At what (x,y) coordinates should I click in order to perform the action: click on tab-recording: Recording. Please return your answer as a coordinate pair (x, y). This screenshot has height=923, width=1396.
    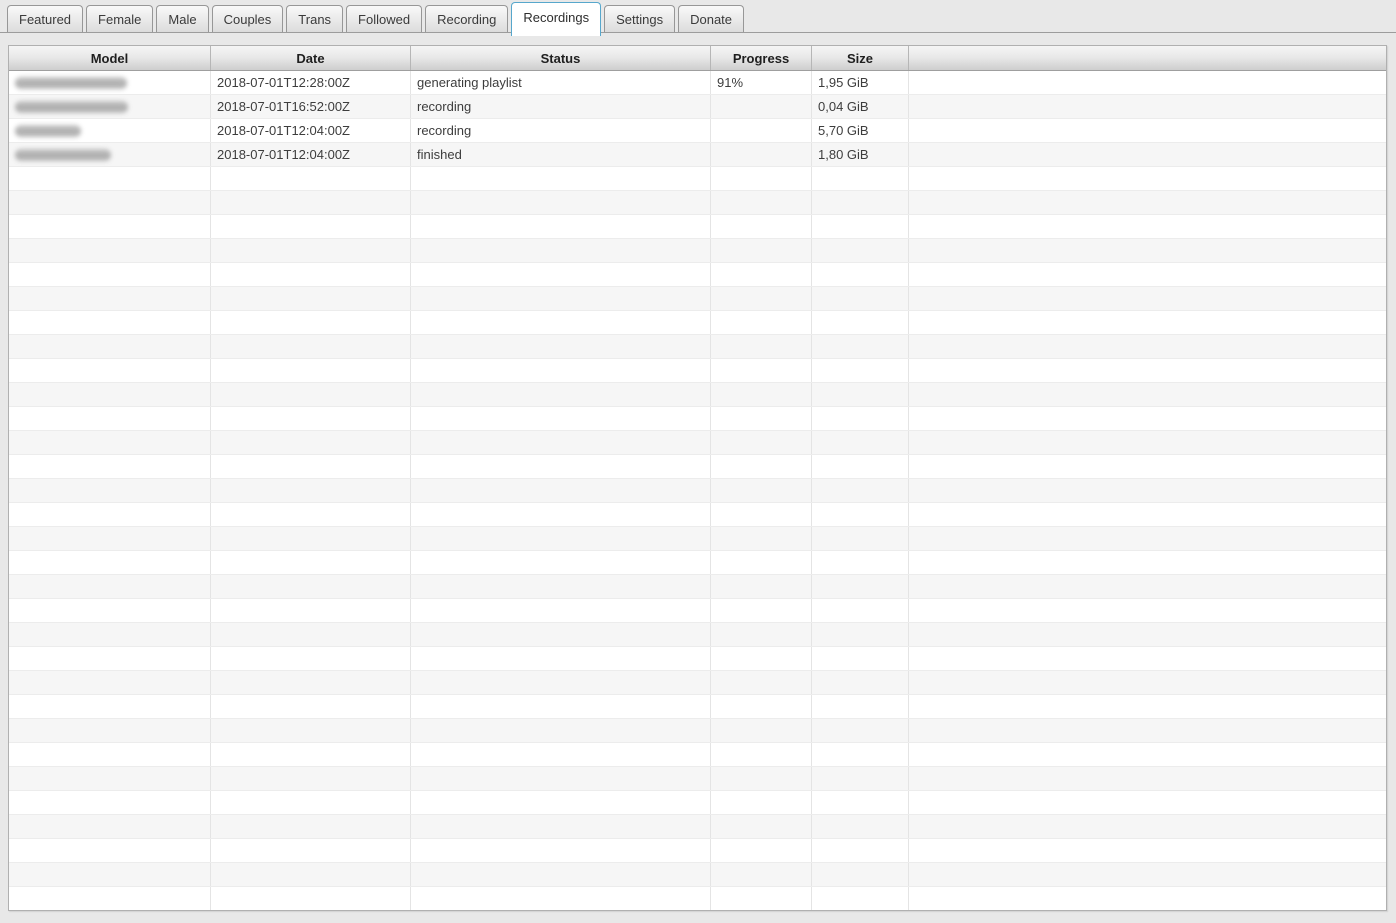
    Looking at the image, I should click on (467, 18).